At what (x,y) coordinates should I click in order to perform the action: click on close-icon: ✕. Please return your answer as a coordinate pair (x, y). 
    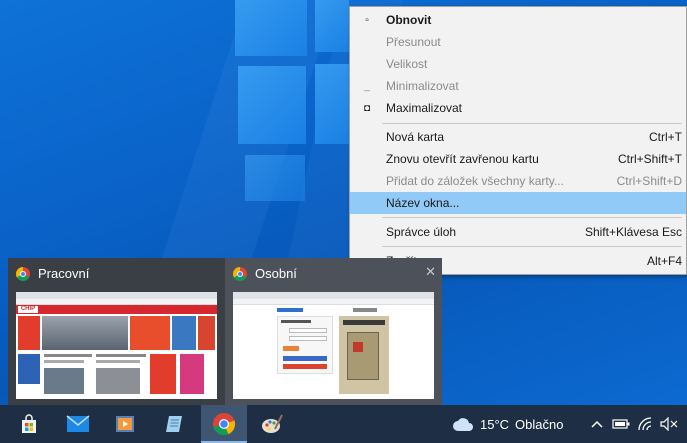
    Looking at the image, I should click on (430, 272).